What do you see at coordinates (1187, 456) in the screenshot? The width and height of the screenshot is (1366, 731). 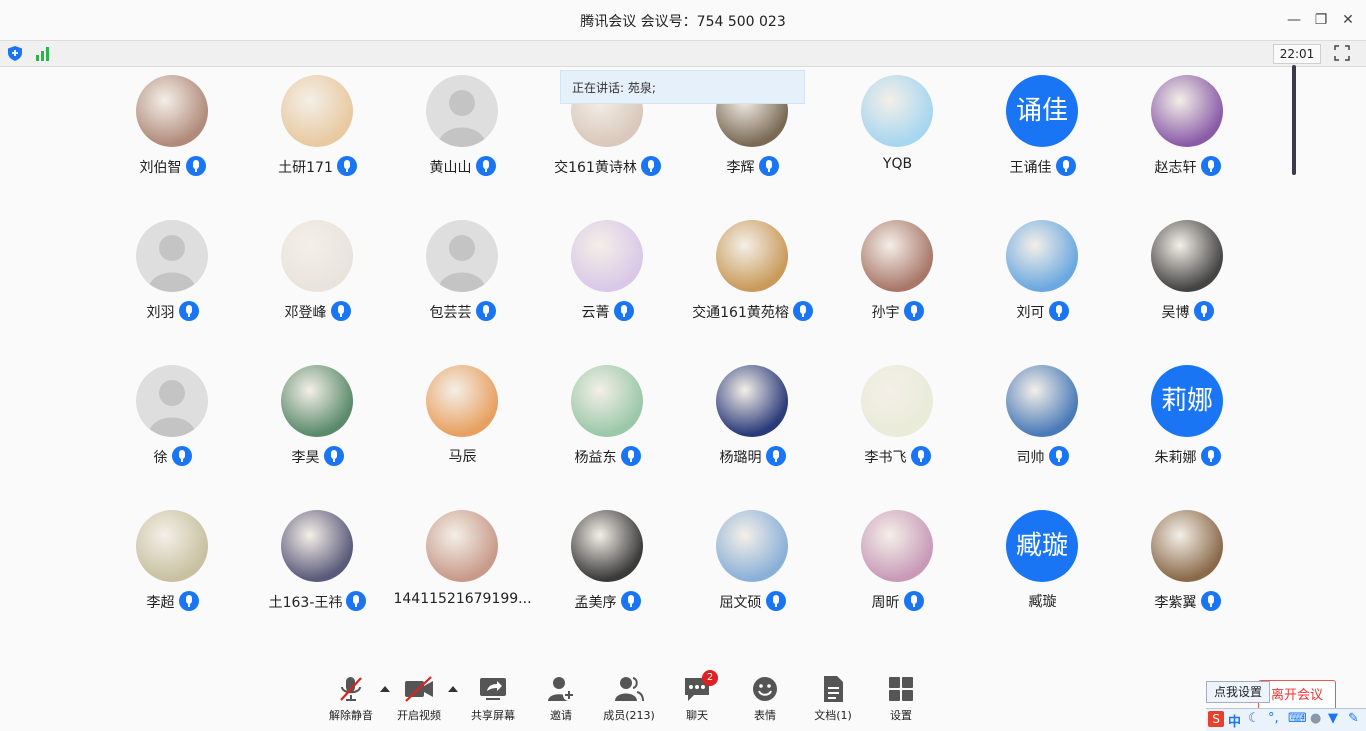 I see `participant-name: 朱莉娜` at bounding box center [1187, 456].